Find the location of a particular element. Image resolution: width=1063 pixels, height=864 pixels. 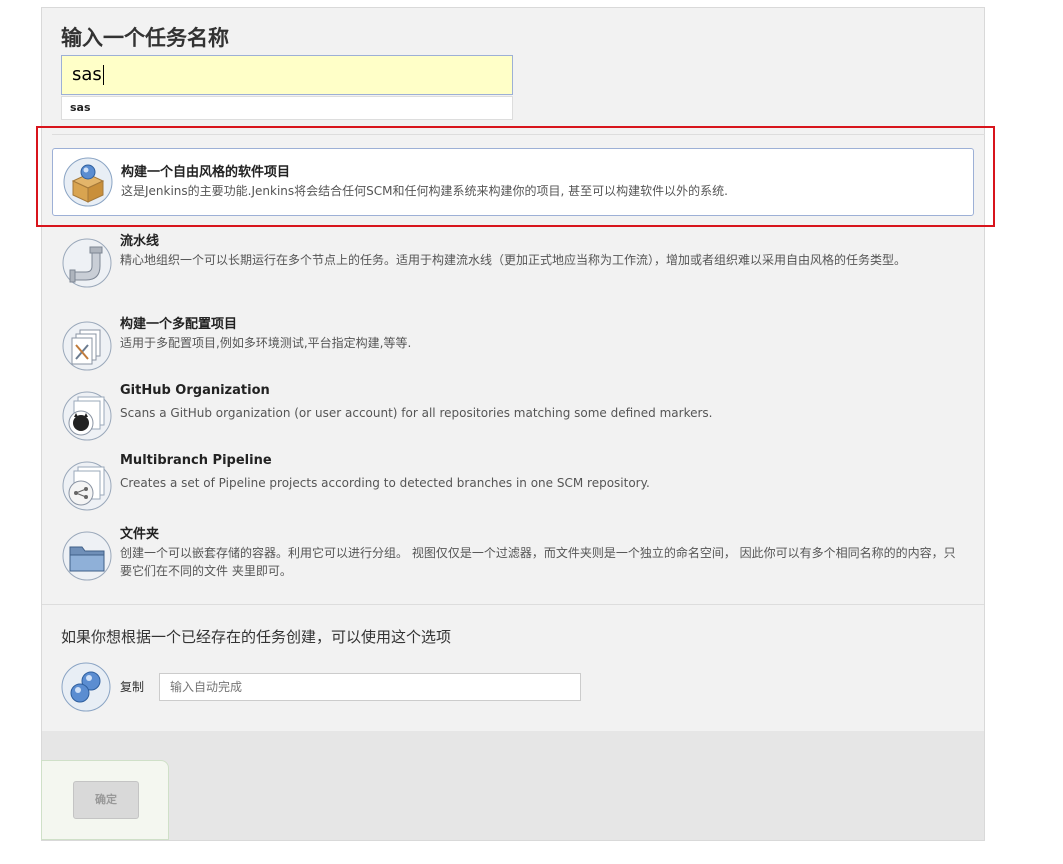

copy-item-icon is located at coordinates (86, 687).